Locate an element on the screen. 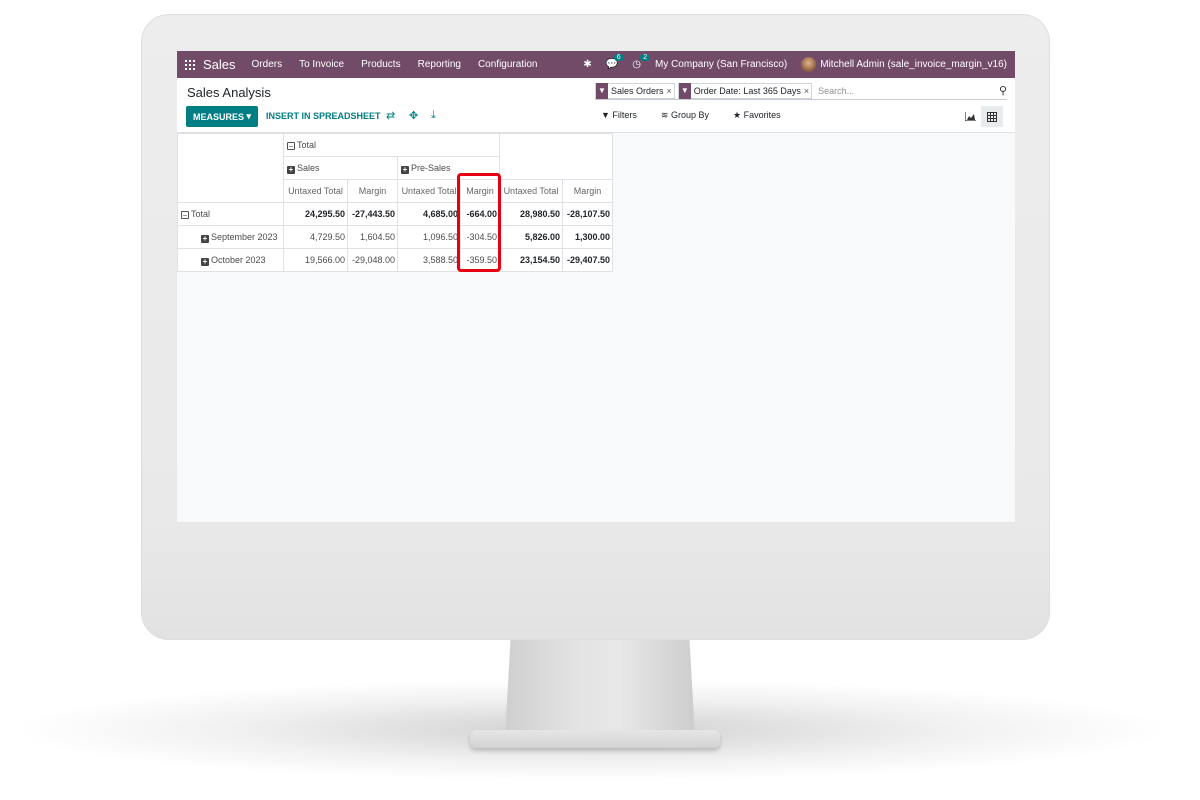 This screenshot has width=1200, height=800. row-header-september: + September 2023 is located at coordinates (230, 237).